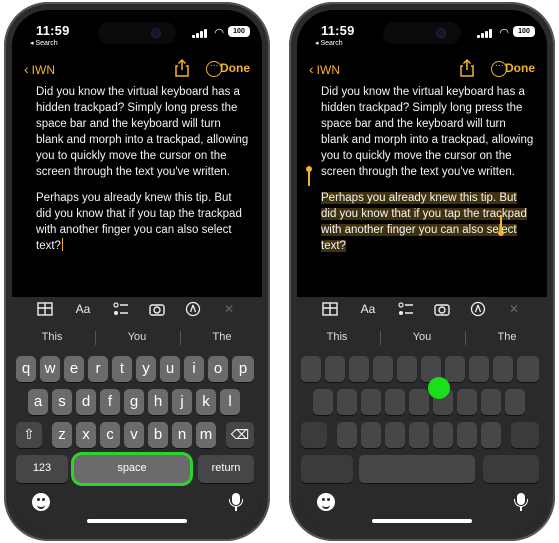 This screenshot has width=559, height=543. I want to click on key-u: u, so click(170, 369).